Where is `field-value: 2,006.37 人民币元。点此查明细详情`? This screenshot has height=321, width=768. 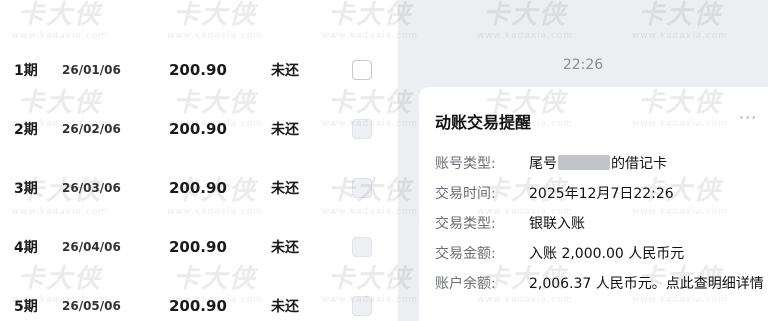 field-value: 2,006.37 人民币元。点此查明细详情 is located at coordinates (648, 284).